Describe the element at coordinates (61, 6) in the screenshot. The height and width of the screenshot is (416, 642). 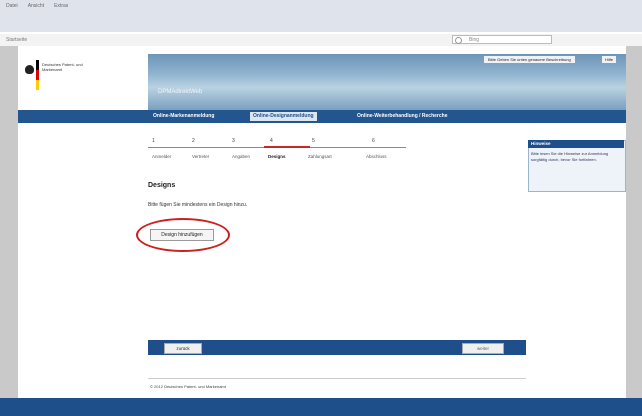
I see `menu-item-tools: Extras` at that location.